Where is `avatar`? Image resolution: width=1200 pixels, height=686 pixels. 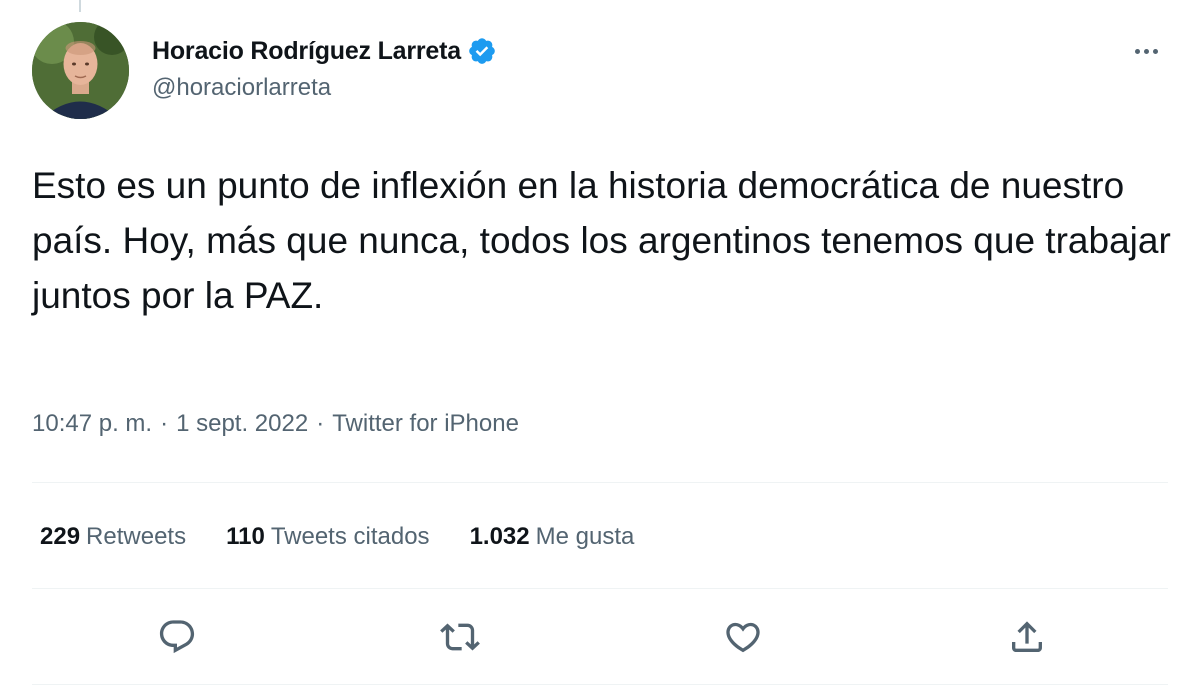
avatar is located at coordinates (80, 70).